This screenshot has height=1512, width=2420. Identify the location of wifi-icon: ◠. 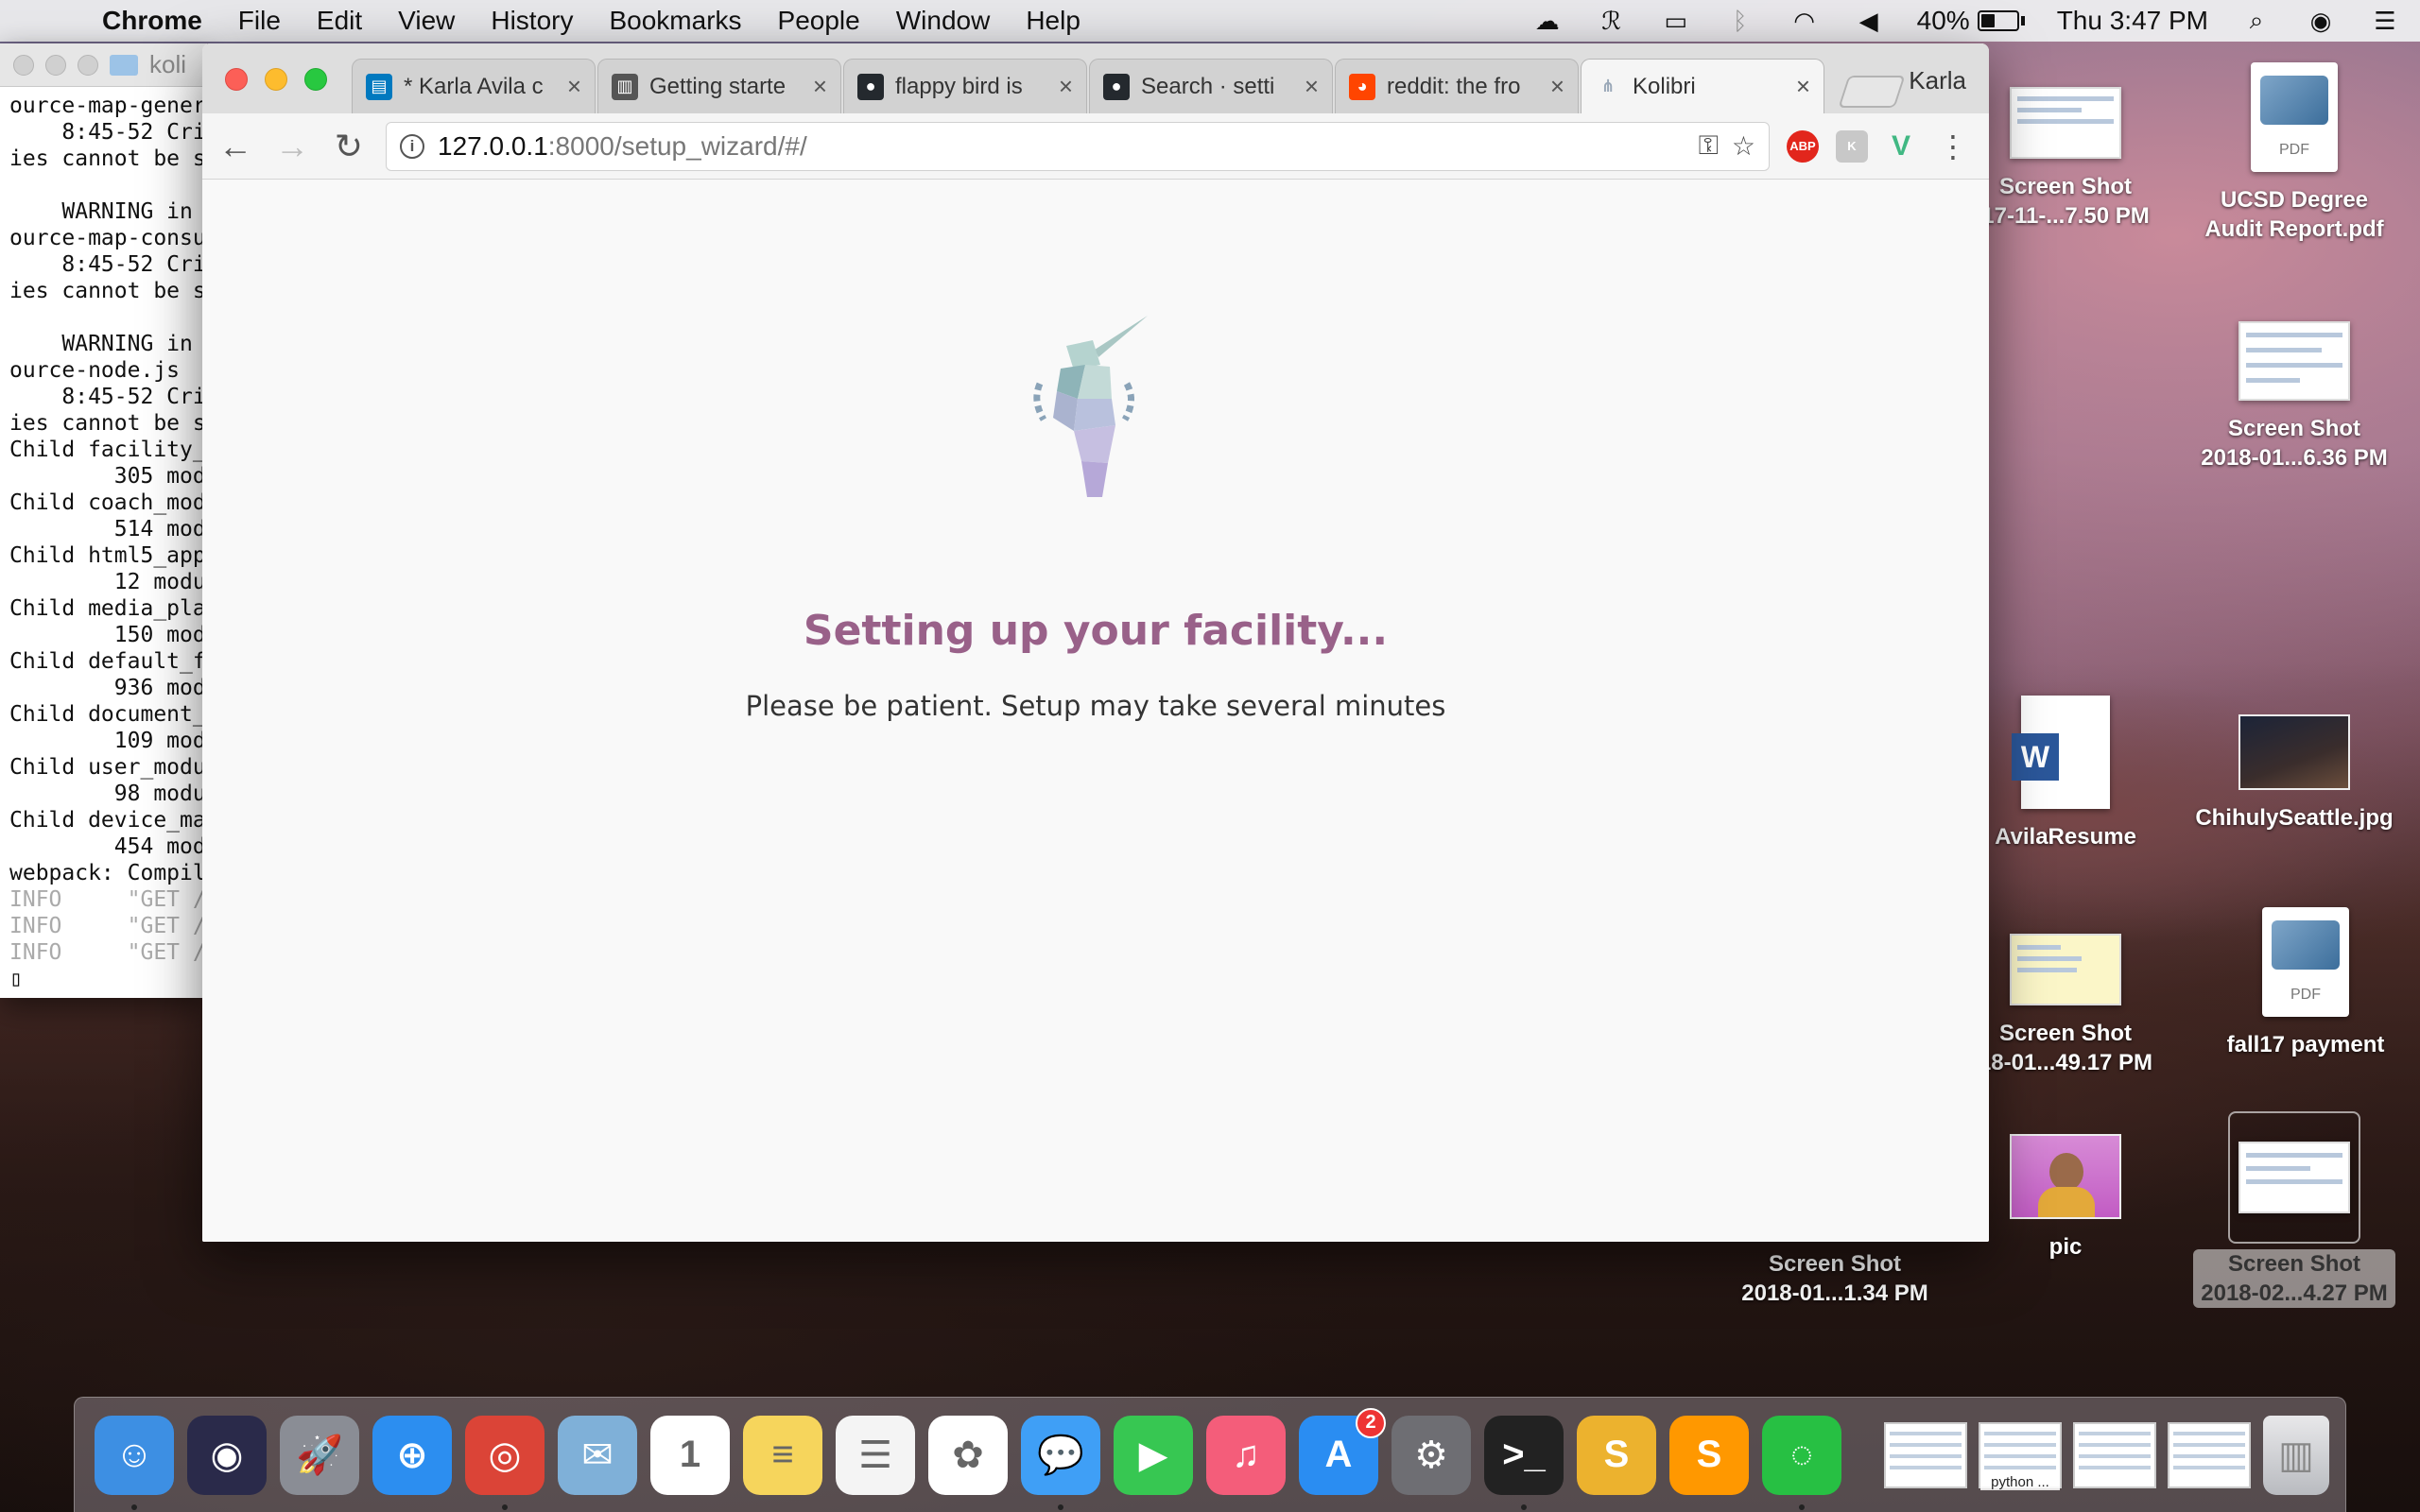
(1805, 21).